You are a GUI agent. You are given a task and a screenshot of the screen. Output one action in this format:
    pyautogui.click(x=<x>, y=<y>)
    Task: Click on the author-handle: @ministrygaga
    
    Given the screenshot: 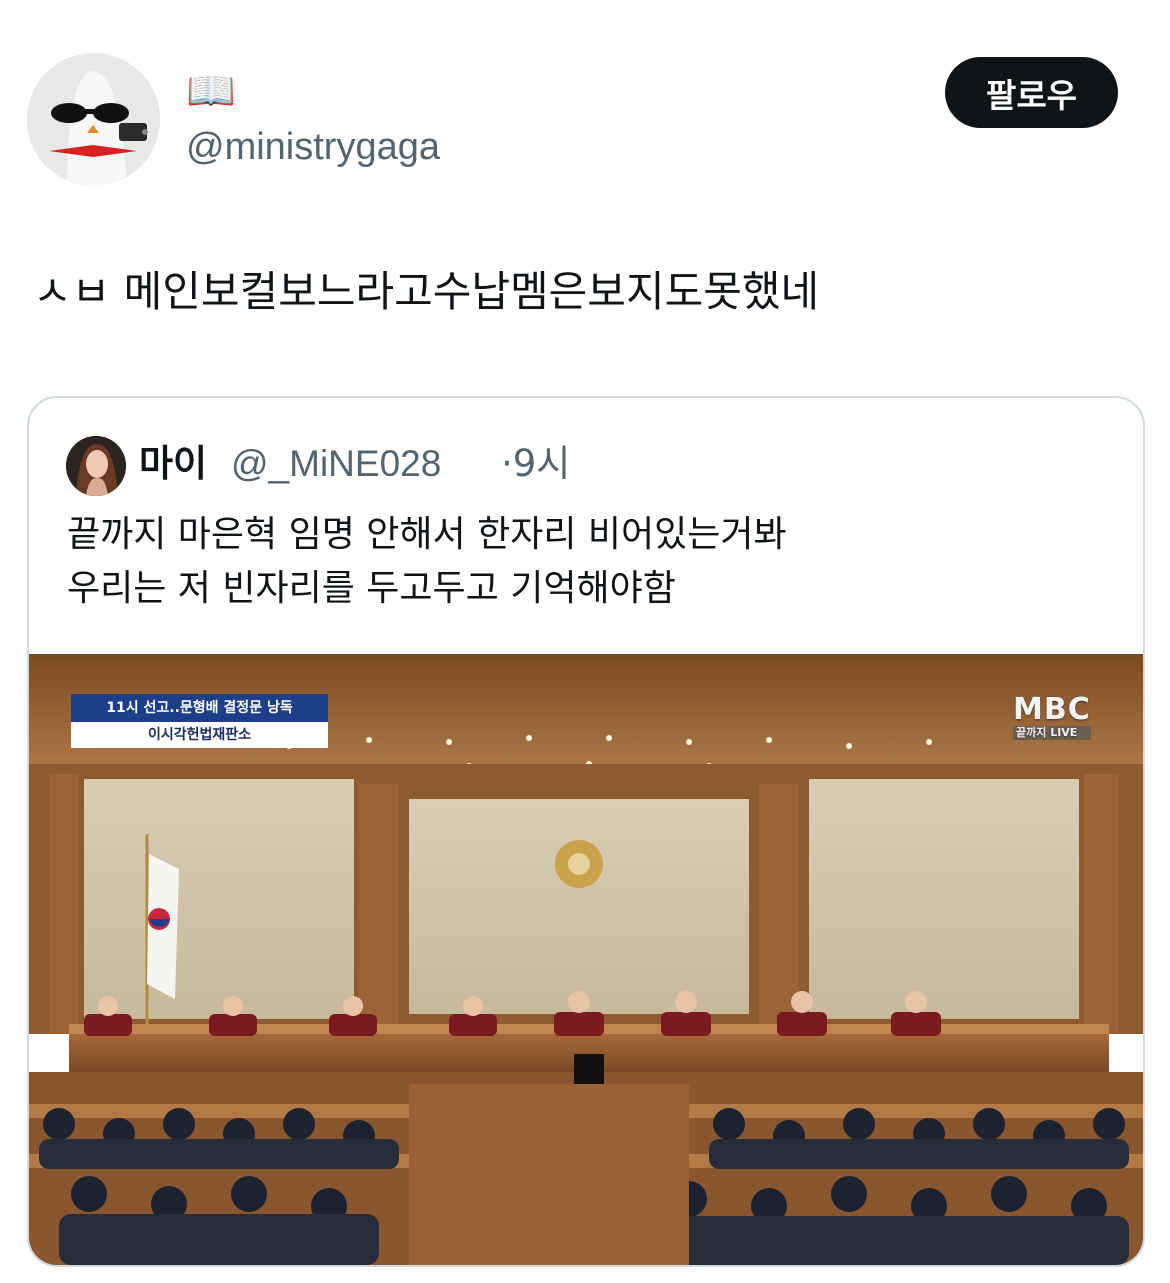 What is the action you would take?
    pyautogui.click(x=313, y=147)
    